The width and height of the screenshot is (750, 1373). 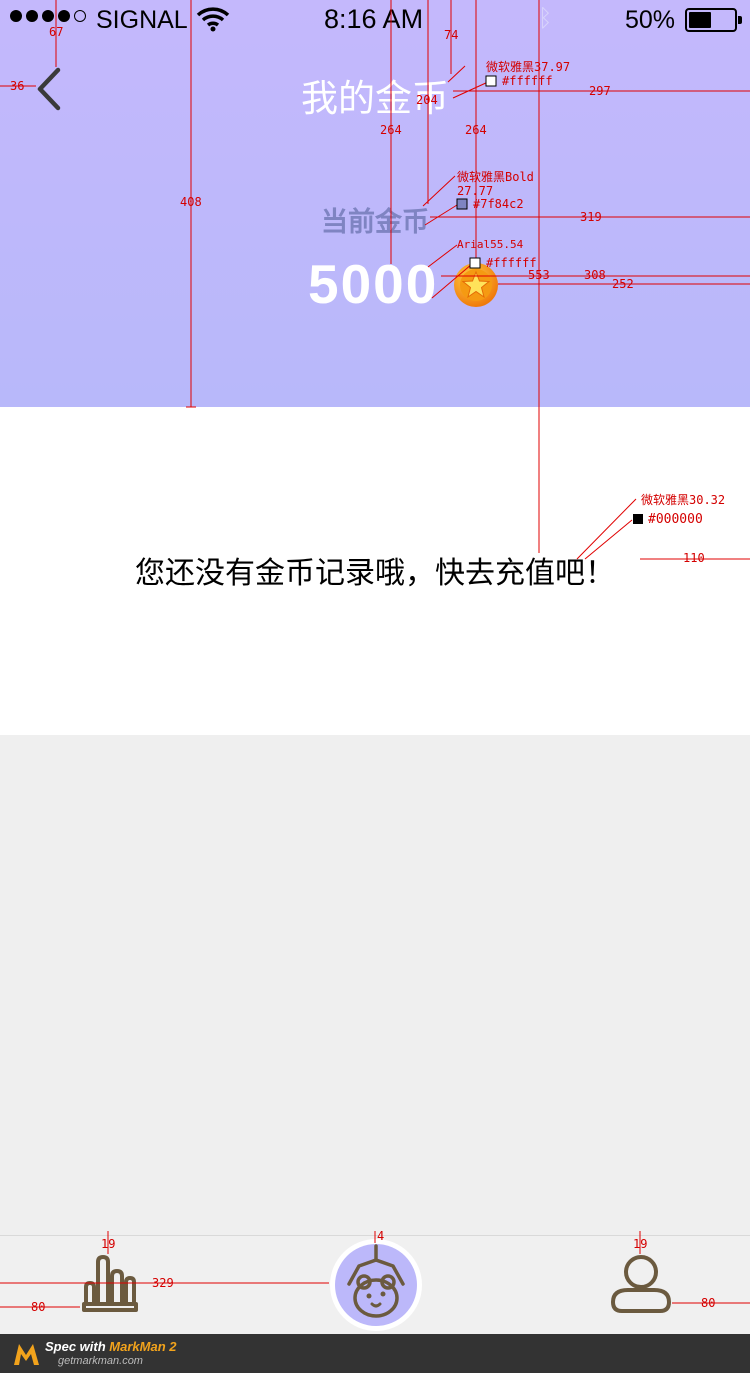 I want to click on font-annotation: 微软雅黑30.32, so click(x=683, y=500).